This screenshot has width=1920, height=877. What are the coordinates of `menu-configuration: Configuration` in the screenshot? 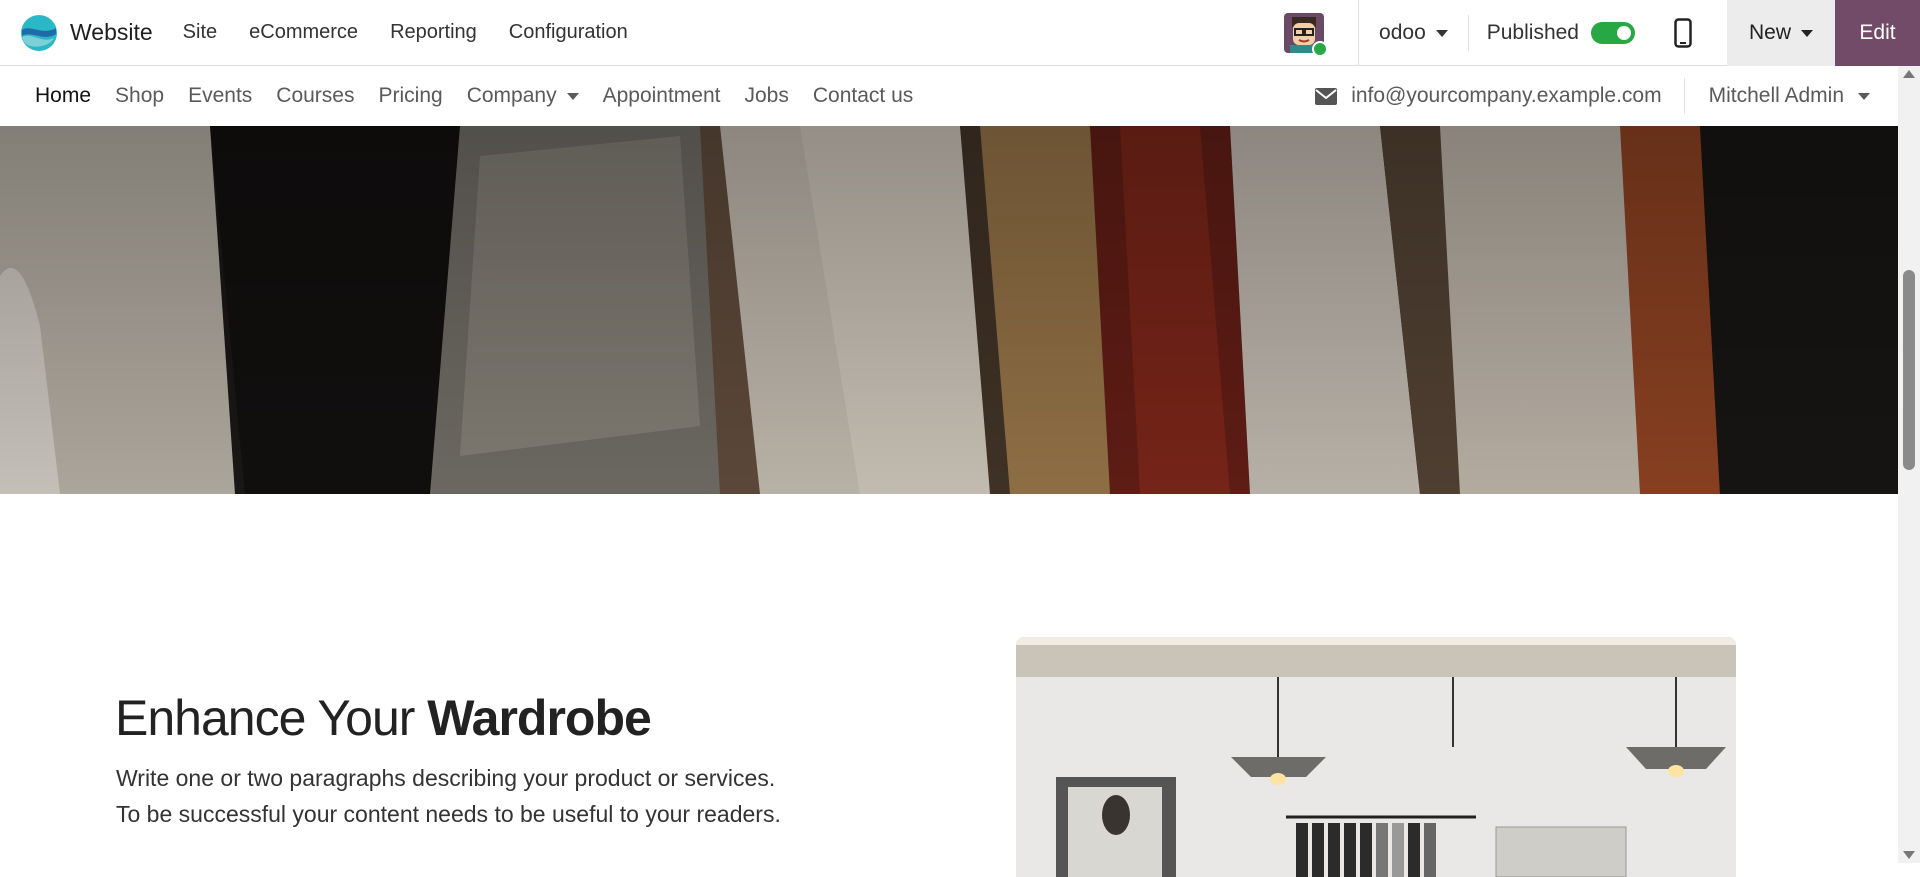 It's located at (568, 33).